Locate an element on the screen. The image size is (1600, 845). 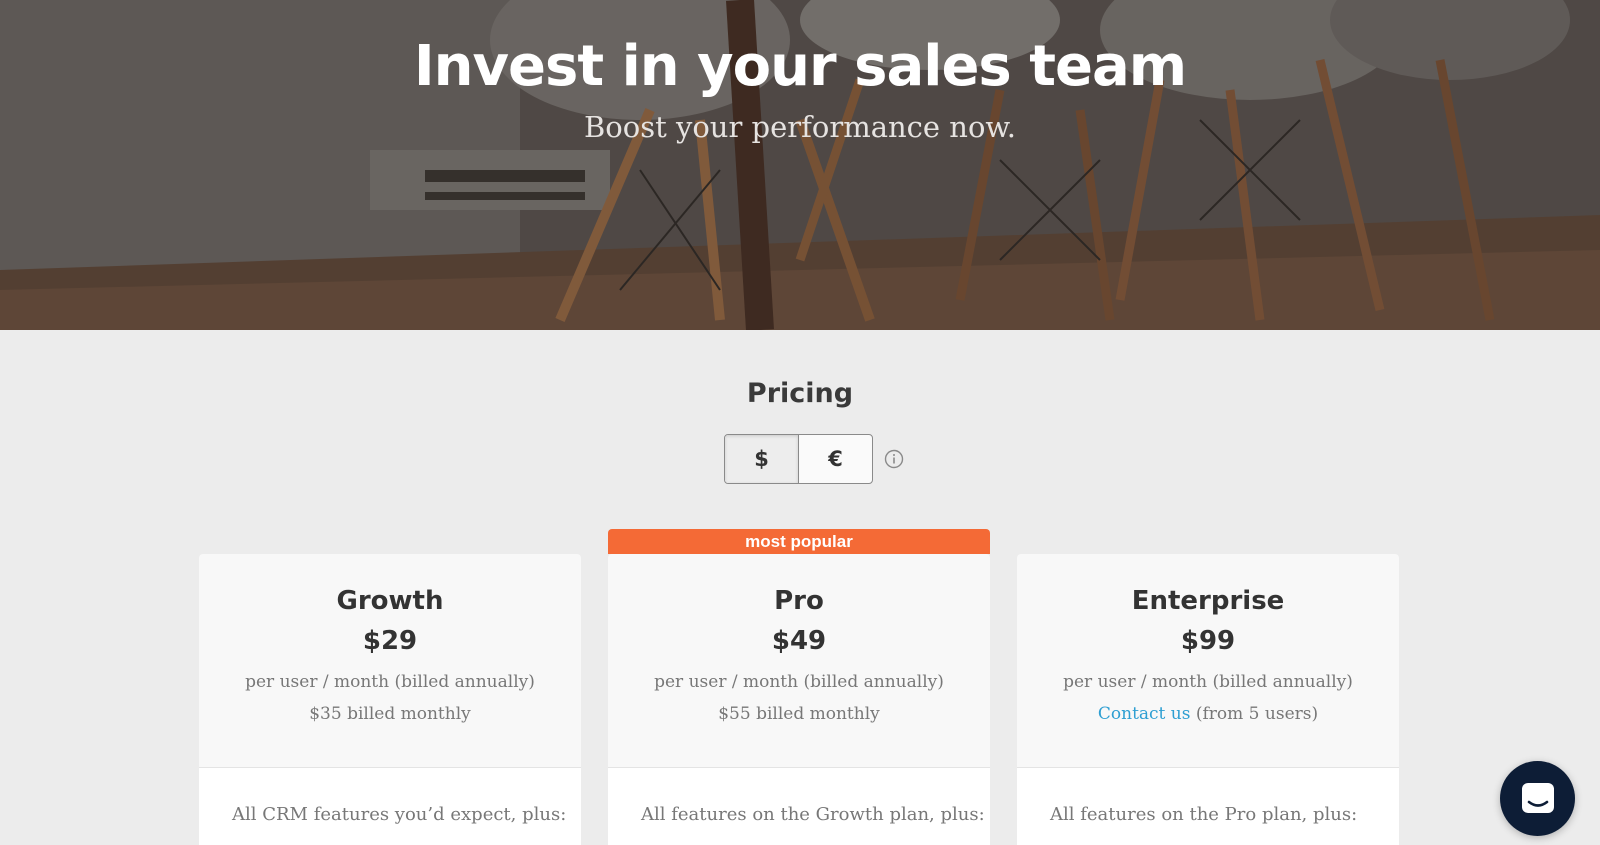
plan-name: Growth is located at coordinates (390, 601).